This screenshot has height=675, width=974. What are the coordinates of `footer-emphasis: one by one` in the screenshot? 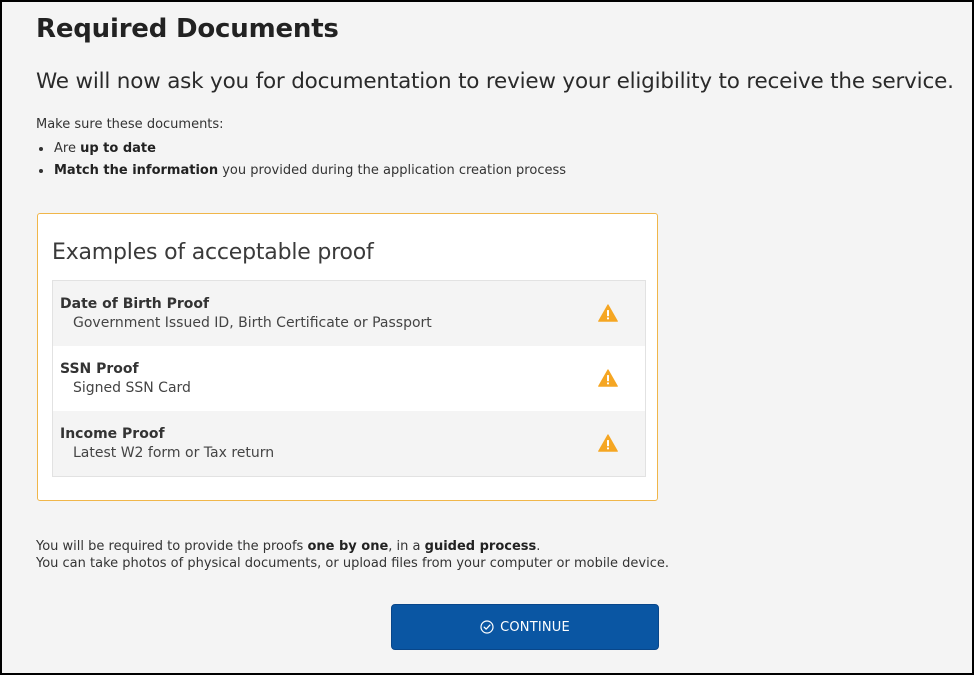 It's located at (348, 546).